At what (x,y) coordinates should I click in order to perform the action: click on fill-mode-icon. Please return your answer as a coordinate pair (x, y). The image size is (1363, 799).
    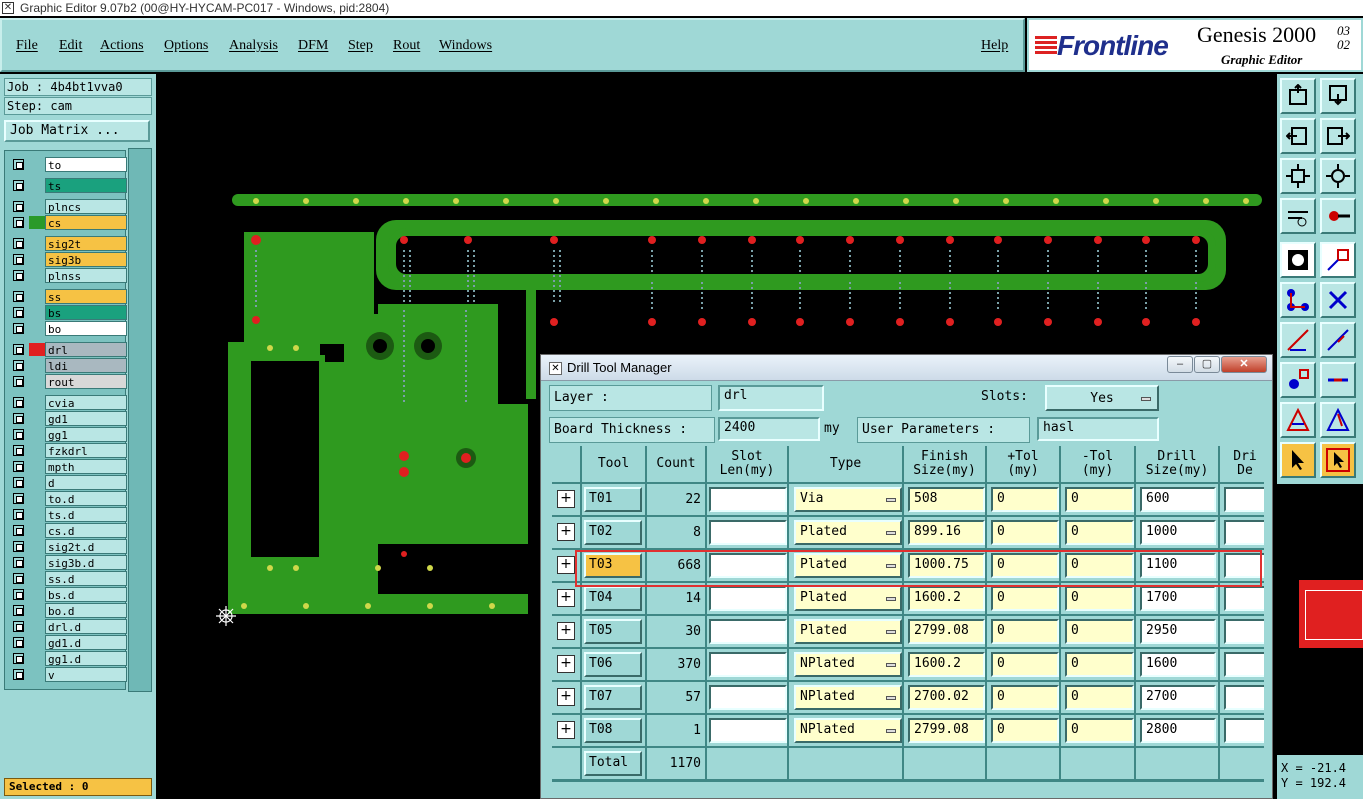
    Looking at the image, I should click on (1298, 260).